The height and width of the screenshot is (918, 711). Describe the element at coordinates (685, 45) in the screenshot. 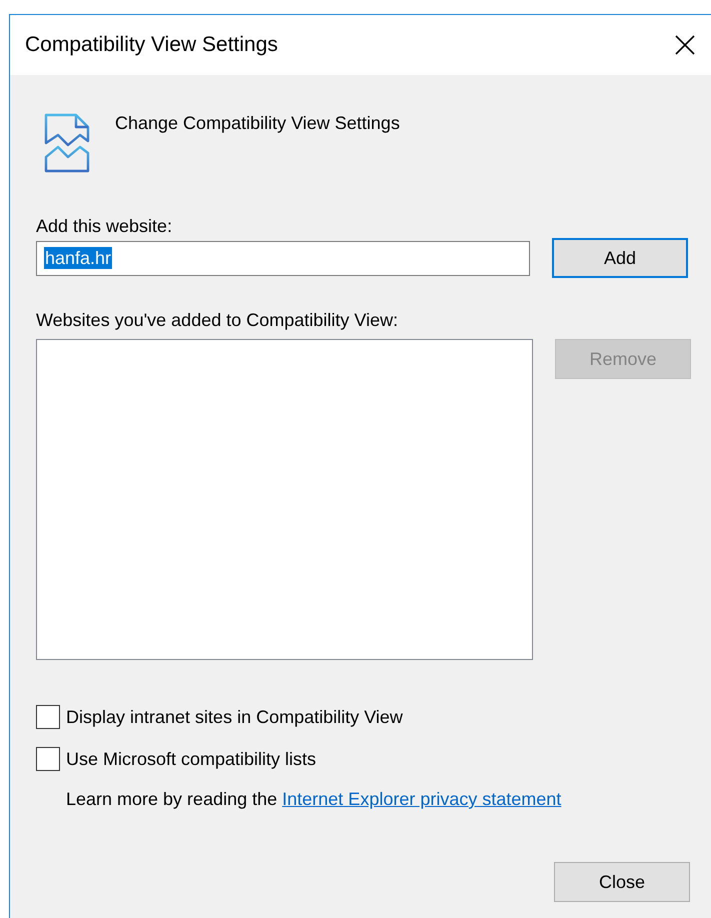

I see `close-icon` at that location.